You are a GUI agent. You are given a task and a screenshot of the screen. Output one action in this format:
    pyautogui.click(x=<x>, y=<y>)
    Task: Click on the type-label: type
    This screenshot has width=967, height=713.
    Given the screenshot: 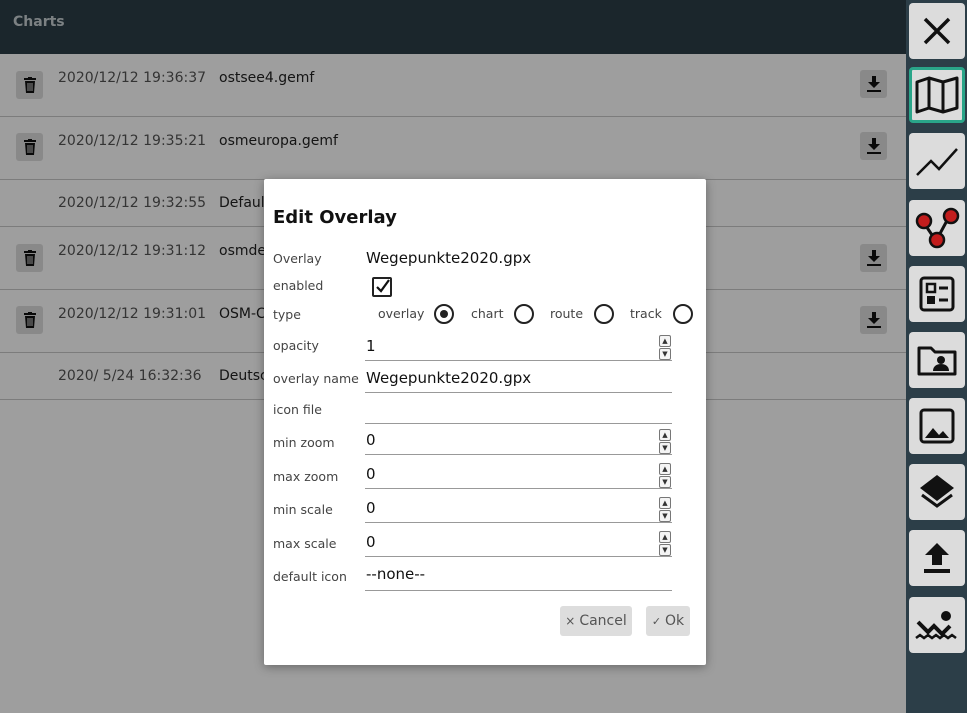 What is the action you would take?
    pyautogui.click(x=287, y=314)
    